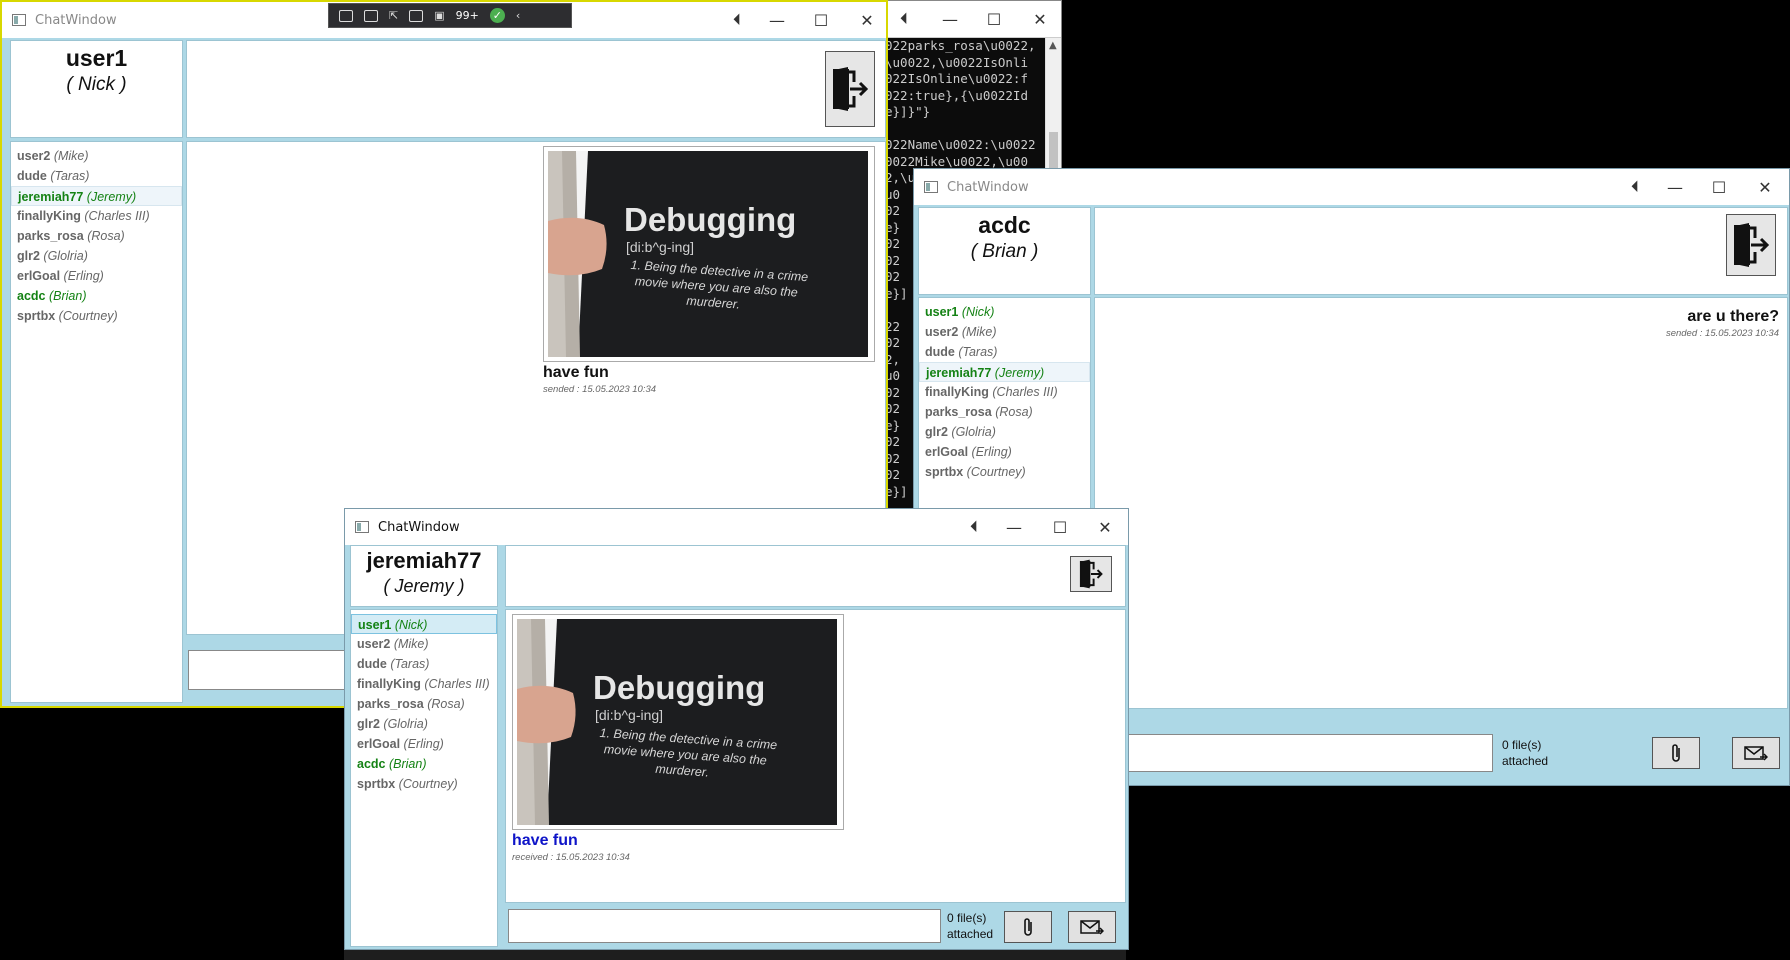 Image resolution: width=1790 pixels, height=960 pixels. I want to click on current-user-login: acdc, so click(1004, 225).